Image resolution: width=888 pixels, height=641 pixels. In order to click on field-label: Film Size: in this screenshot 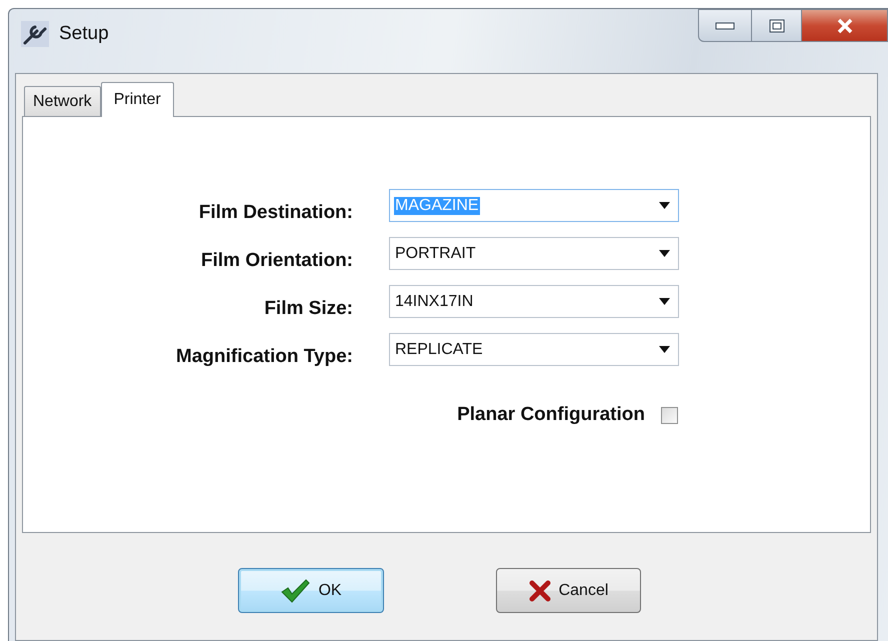, I will do `click(308, 309)`.